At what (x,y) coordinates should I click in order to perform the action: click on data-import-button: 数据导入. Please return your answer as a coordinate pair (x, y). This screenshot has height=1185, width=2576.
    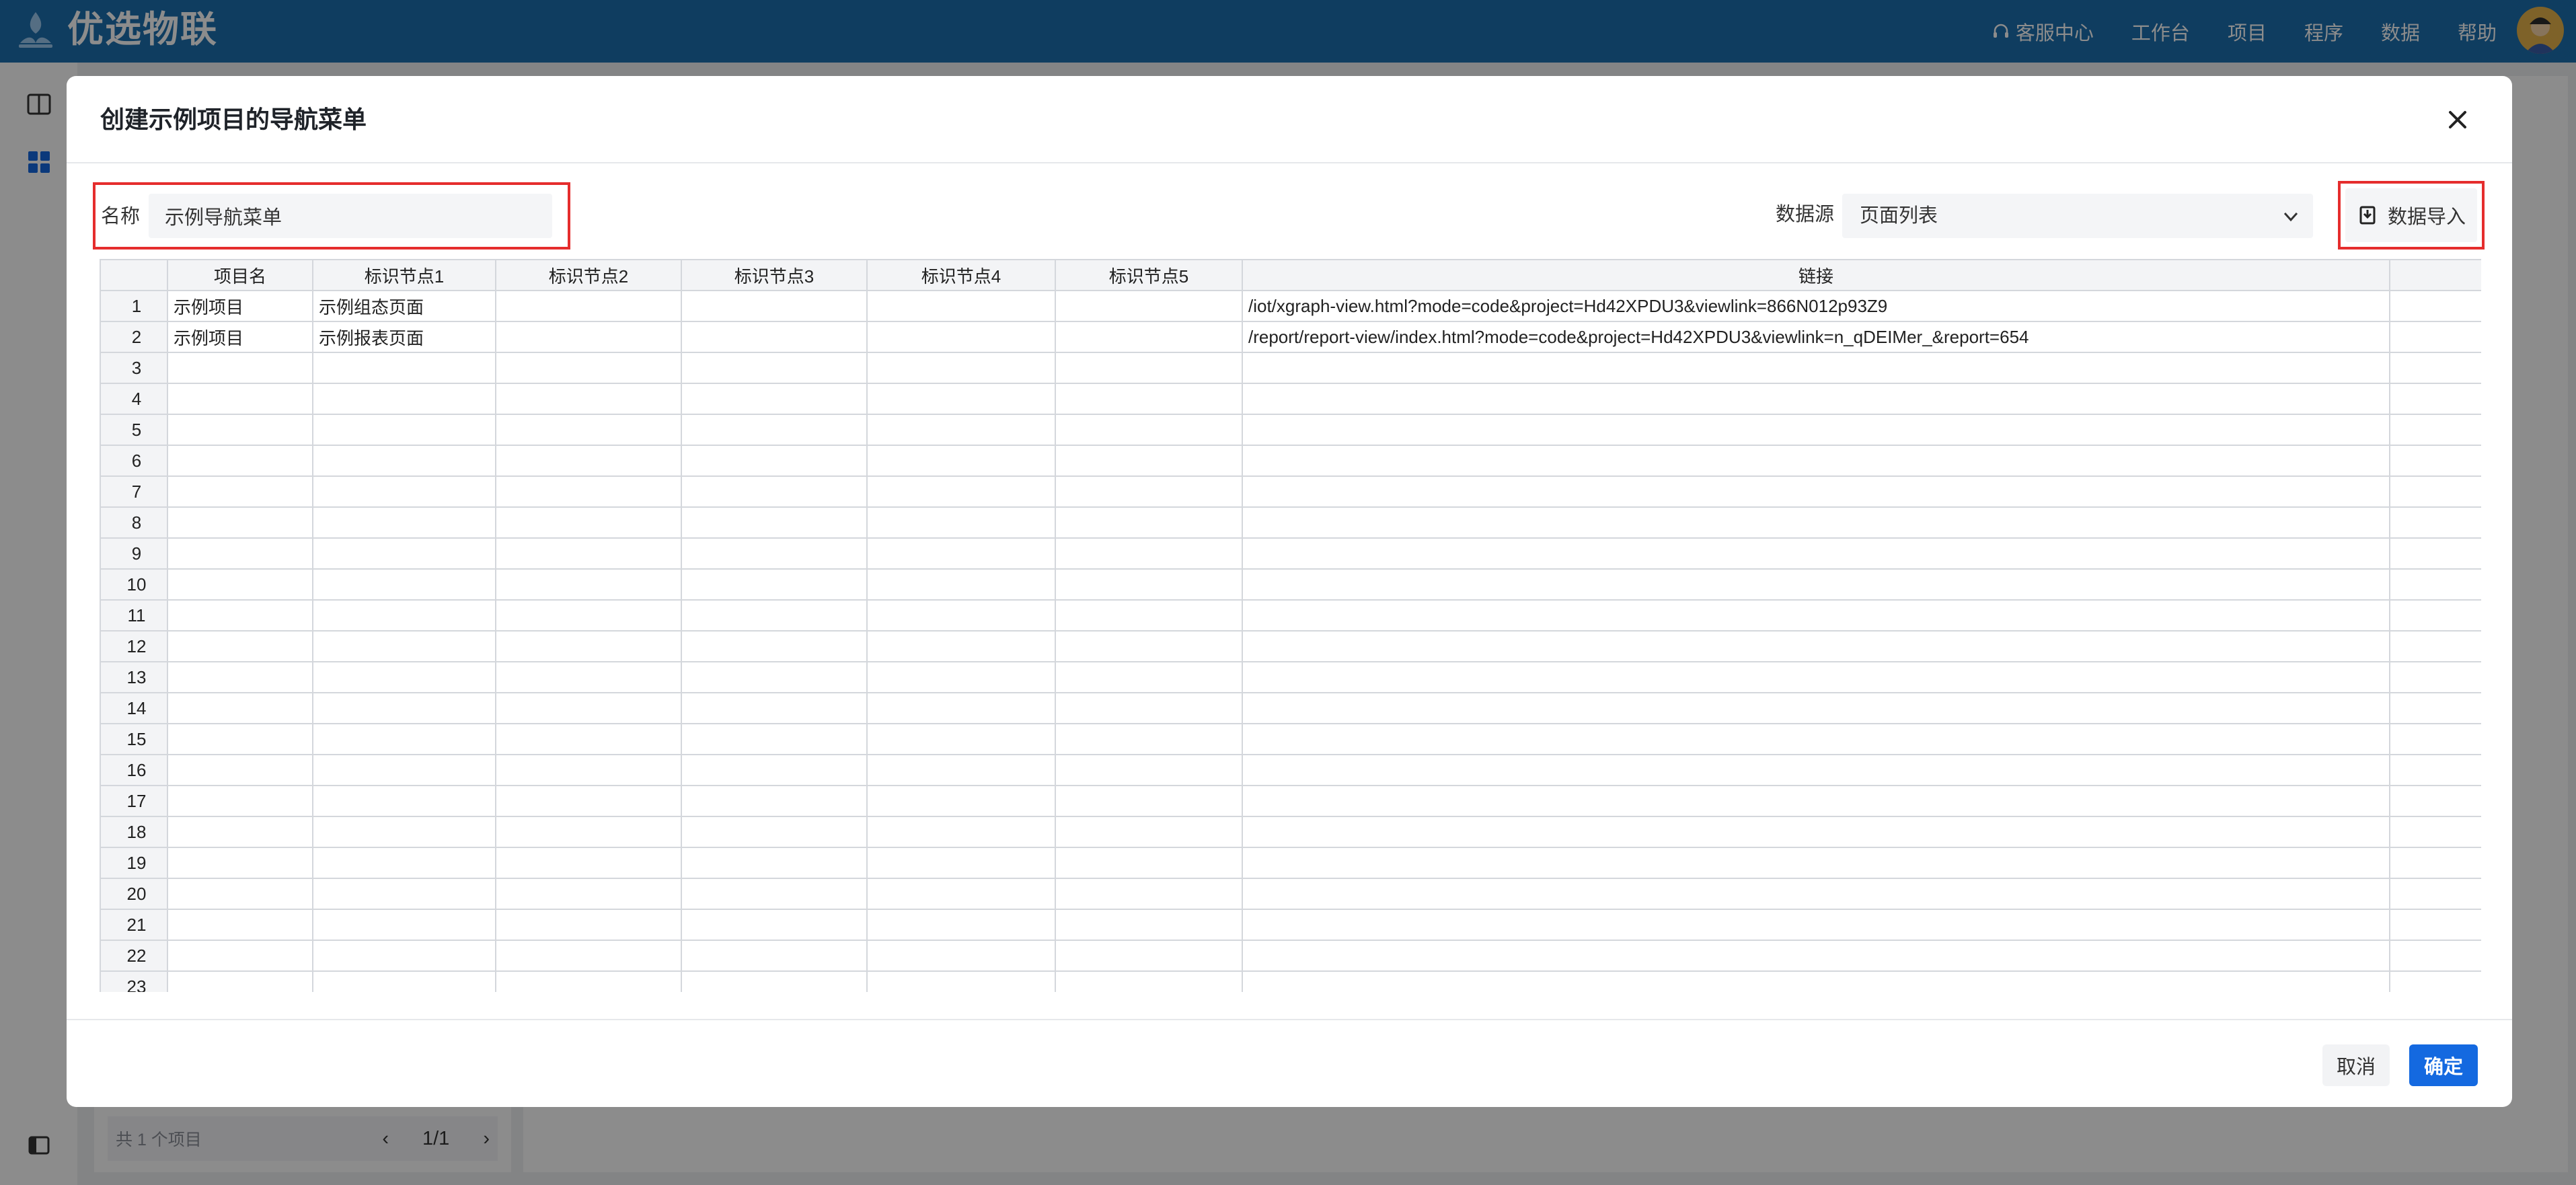
    Looking at the image, I should click on (2411, 215).